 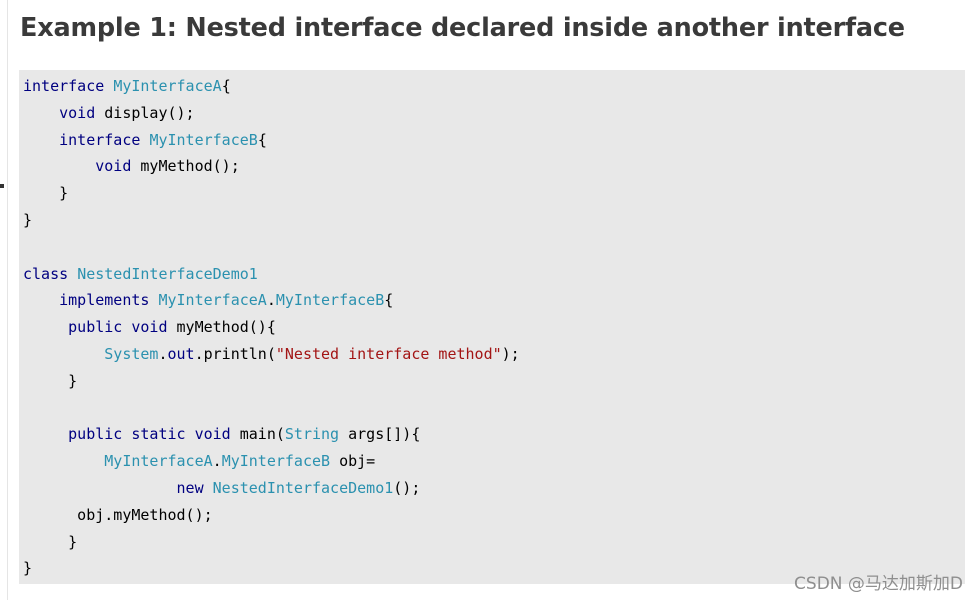 I want to click on code-text: .println(, so click(x=235, y=354).